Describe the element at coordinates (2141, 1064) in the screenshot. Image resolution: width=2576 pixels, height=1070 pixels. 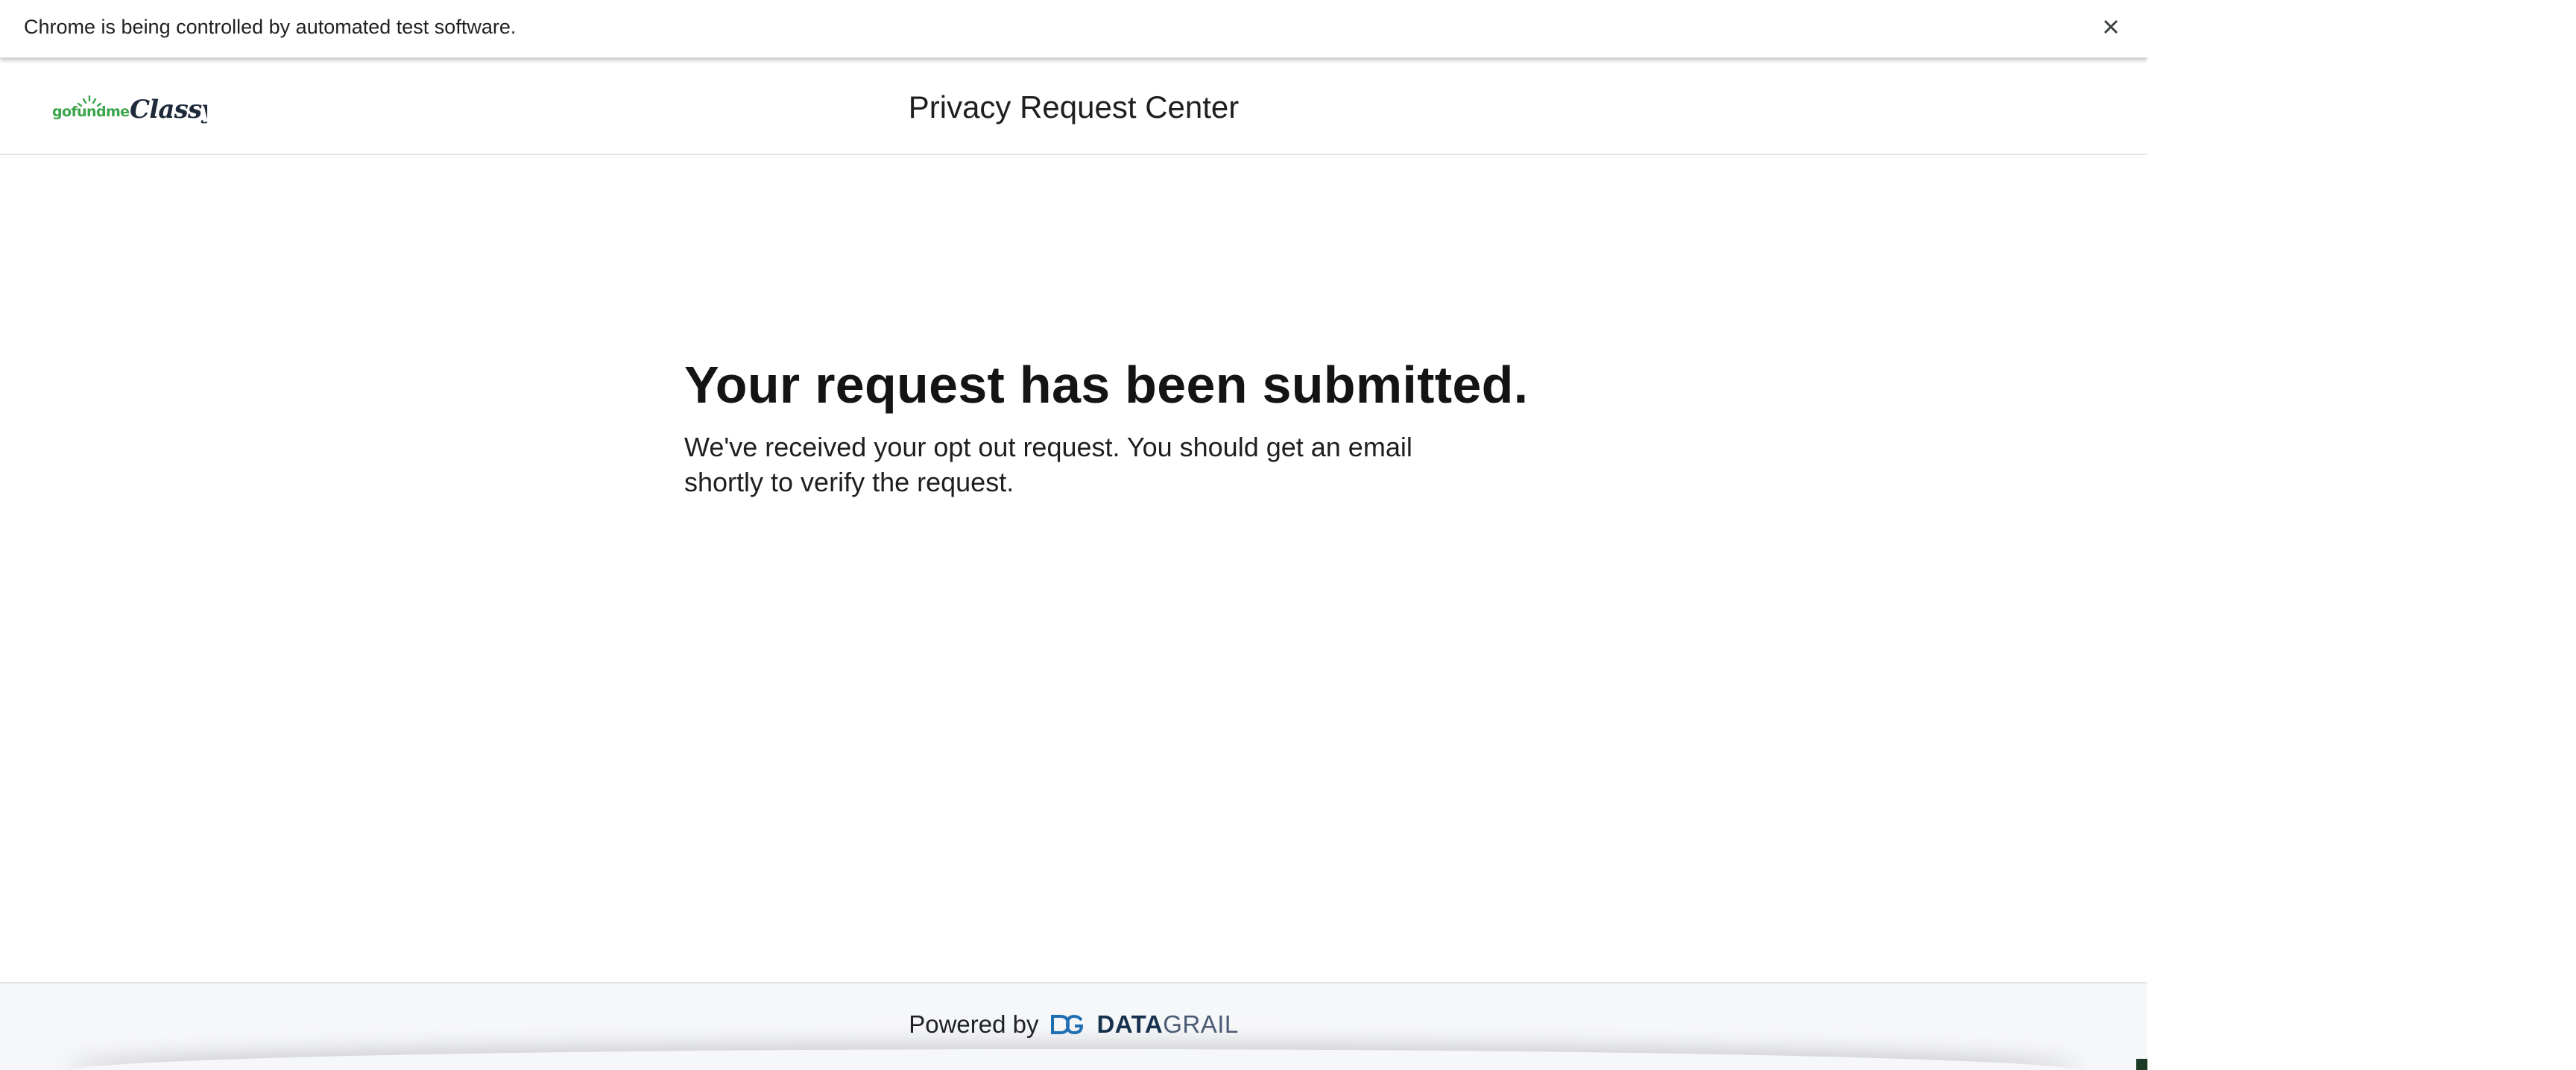
I see `window-corner` at that location.